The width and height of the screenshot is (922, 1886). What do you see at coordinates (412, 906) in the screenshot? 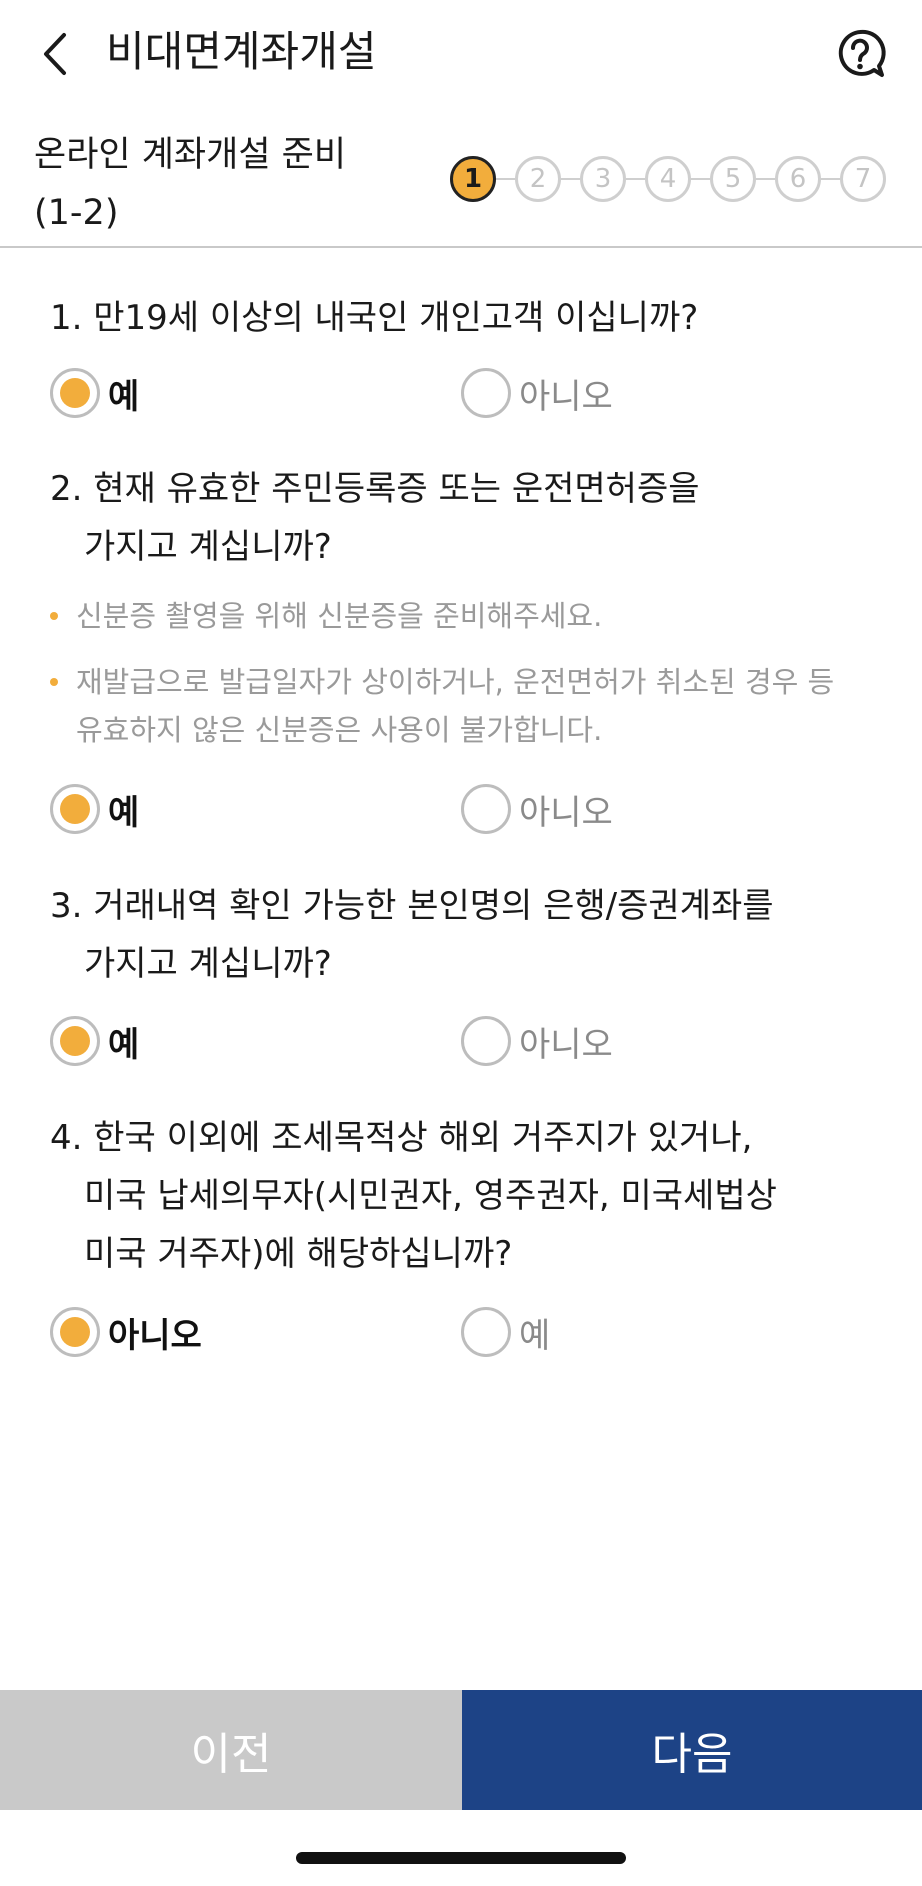
I see `question-3-text-line1: 3. 거래내역 확인 가능한 본인명의 은행/증권계좌를` at bounding box center [412, 906].